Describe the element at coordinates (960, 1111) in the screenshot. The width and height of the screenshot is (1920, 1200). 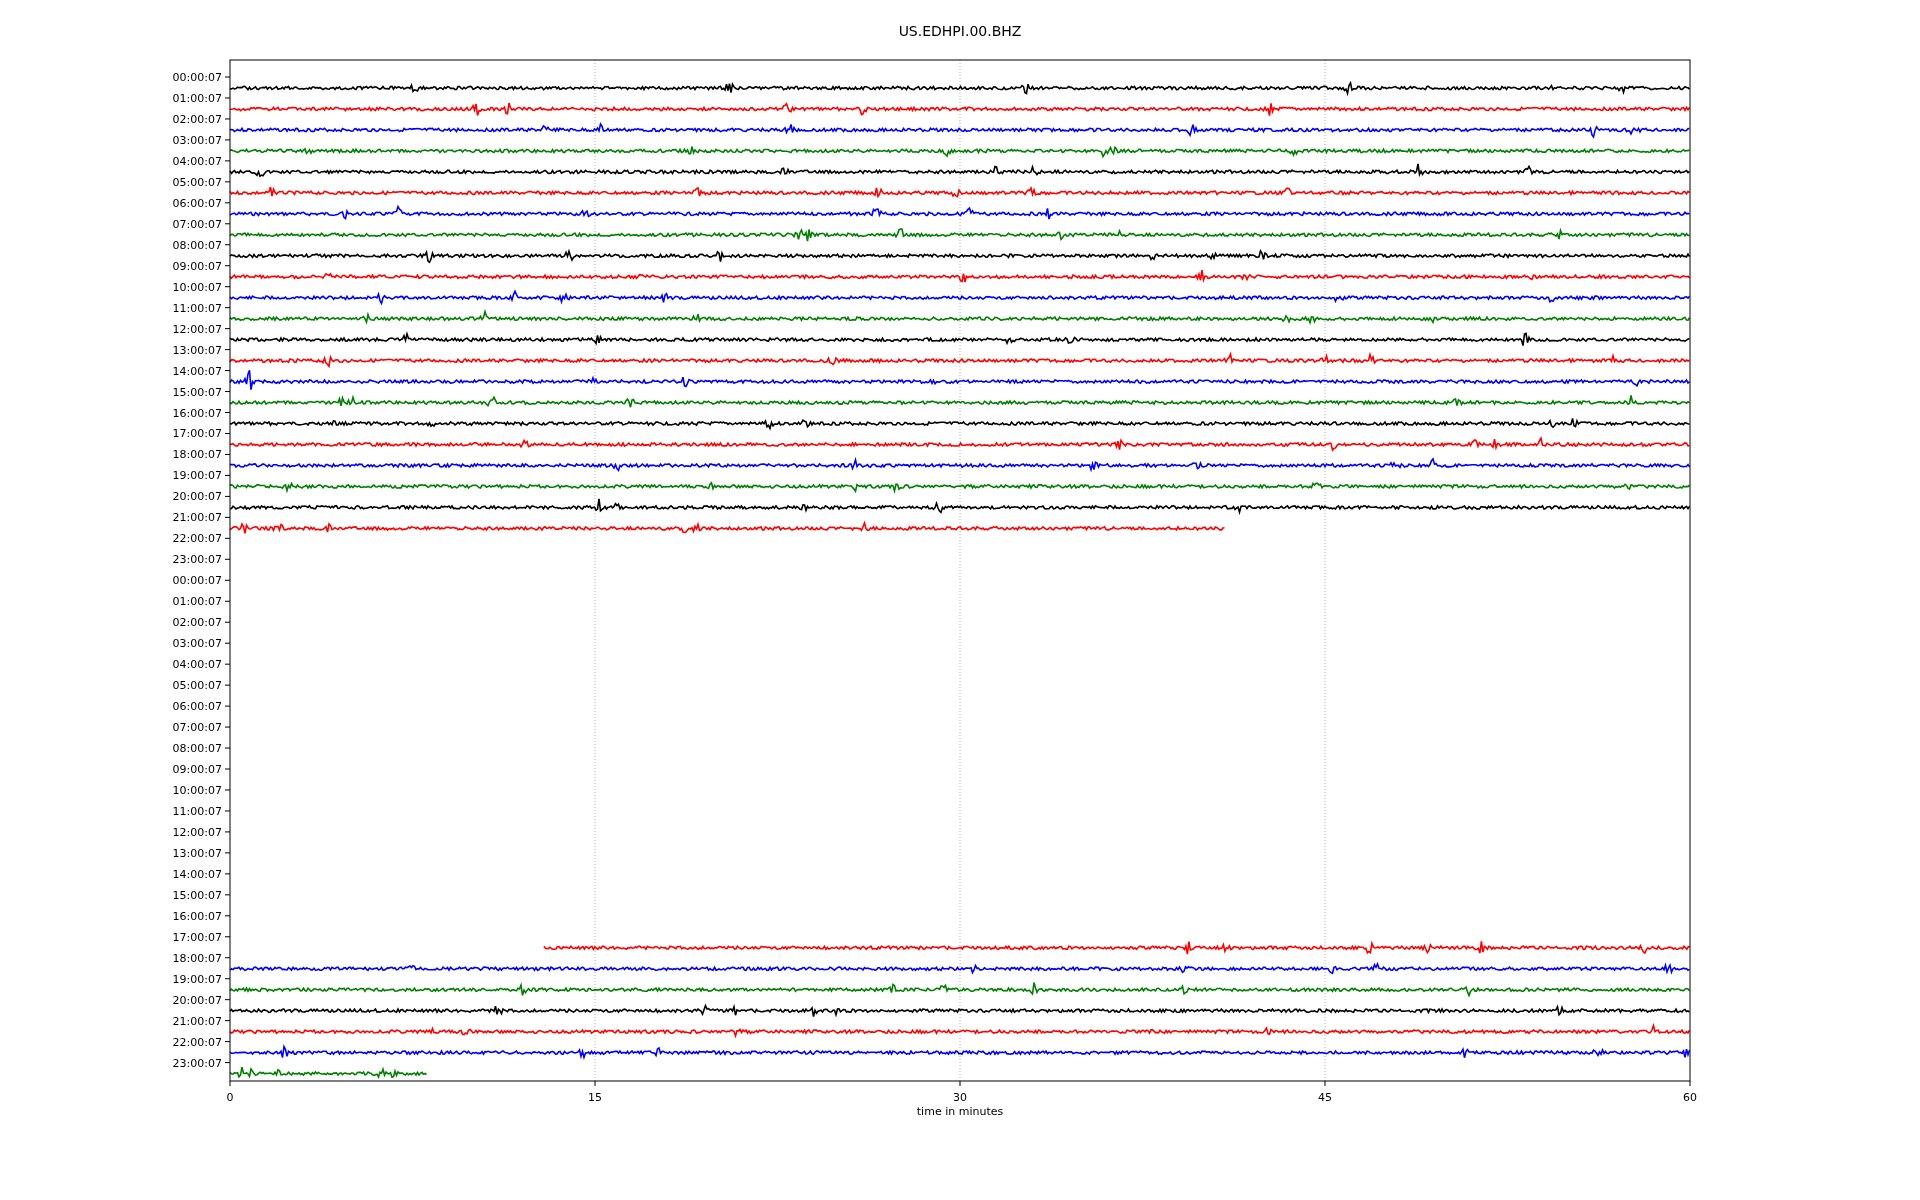
I see `x-axis-label: time in minutes` at that location.